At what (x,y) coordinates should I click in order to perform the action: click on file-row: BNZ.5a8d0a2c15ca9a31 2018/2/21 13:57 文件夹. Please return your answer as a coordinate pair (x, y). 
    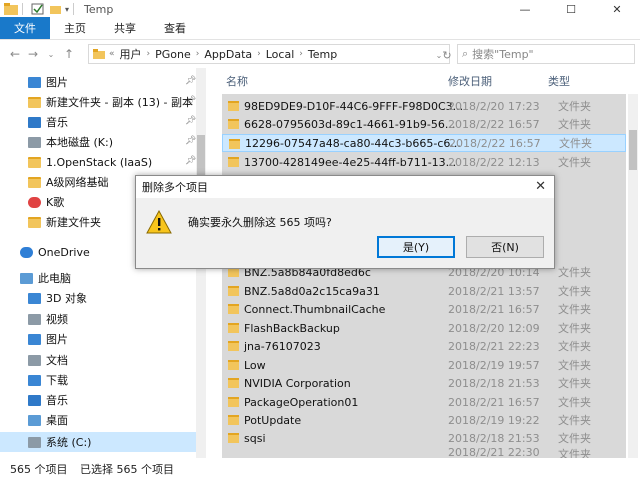
    Looking at the image, I should click on (424, 291).